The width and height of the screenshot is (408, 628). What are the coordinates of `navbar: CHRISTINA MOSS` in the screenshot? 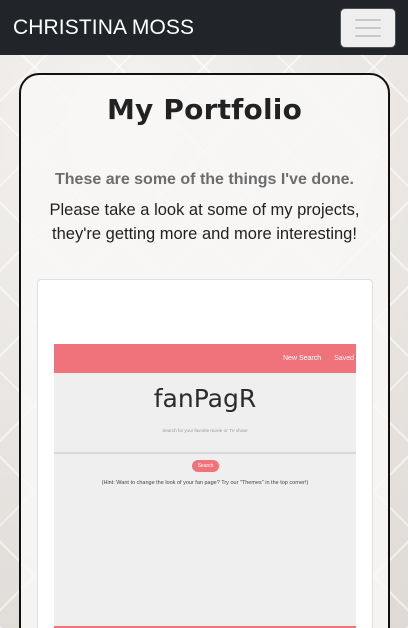 It's located at (204, 27).